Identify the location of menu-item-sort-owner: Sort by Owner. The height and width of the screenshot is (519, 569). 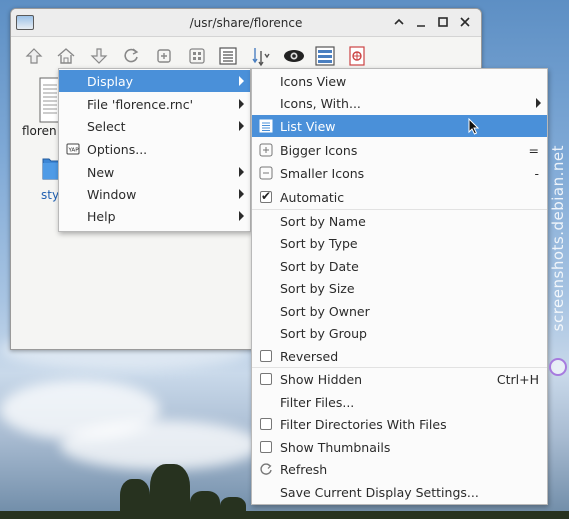
(399, 311).